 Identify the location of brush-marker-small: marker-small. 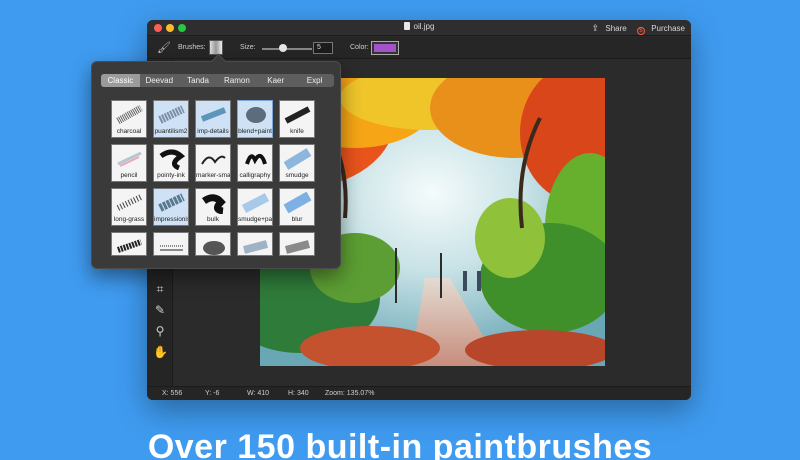
(213, 163).